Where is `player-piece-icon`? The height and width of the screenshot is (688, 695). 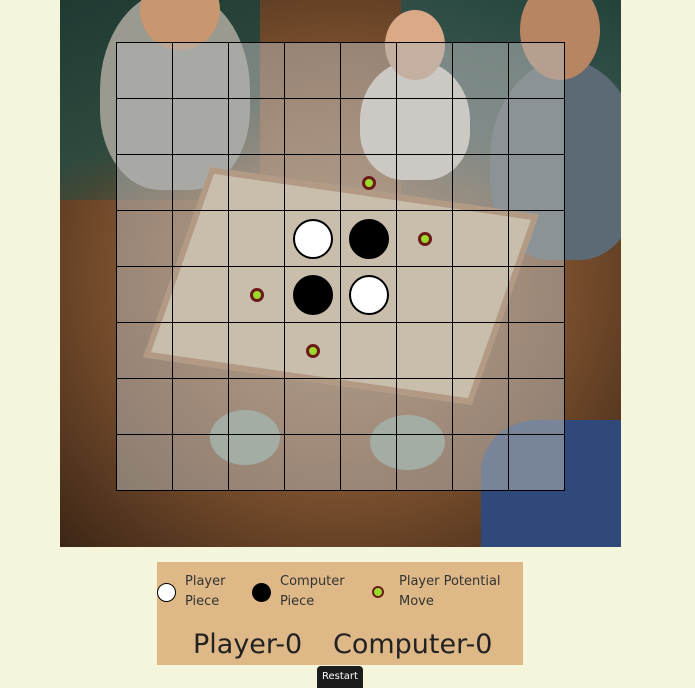
player-piece-icon is located at coordinates (166, 592).